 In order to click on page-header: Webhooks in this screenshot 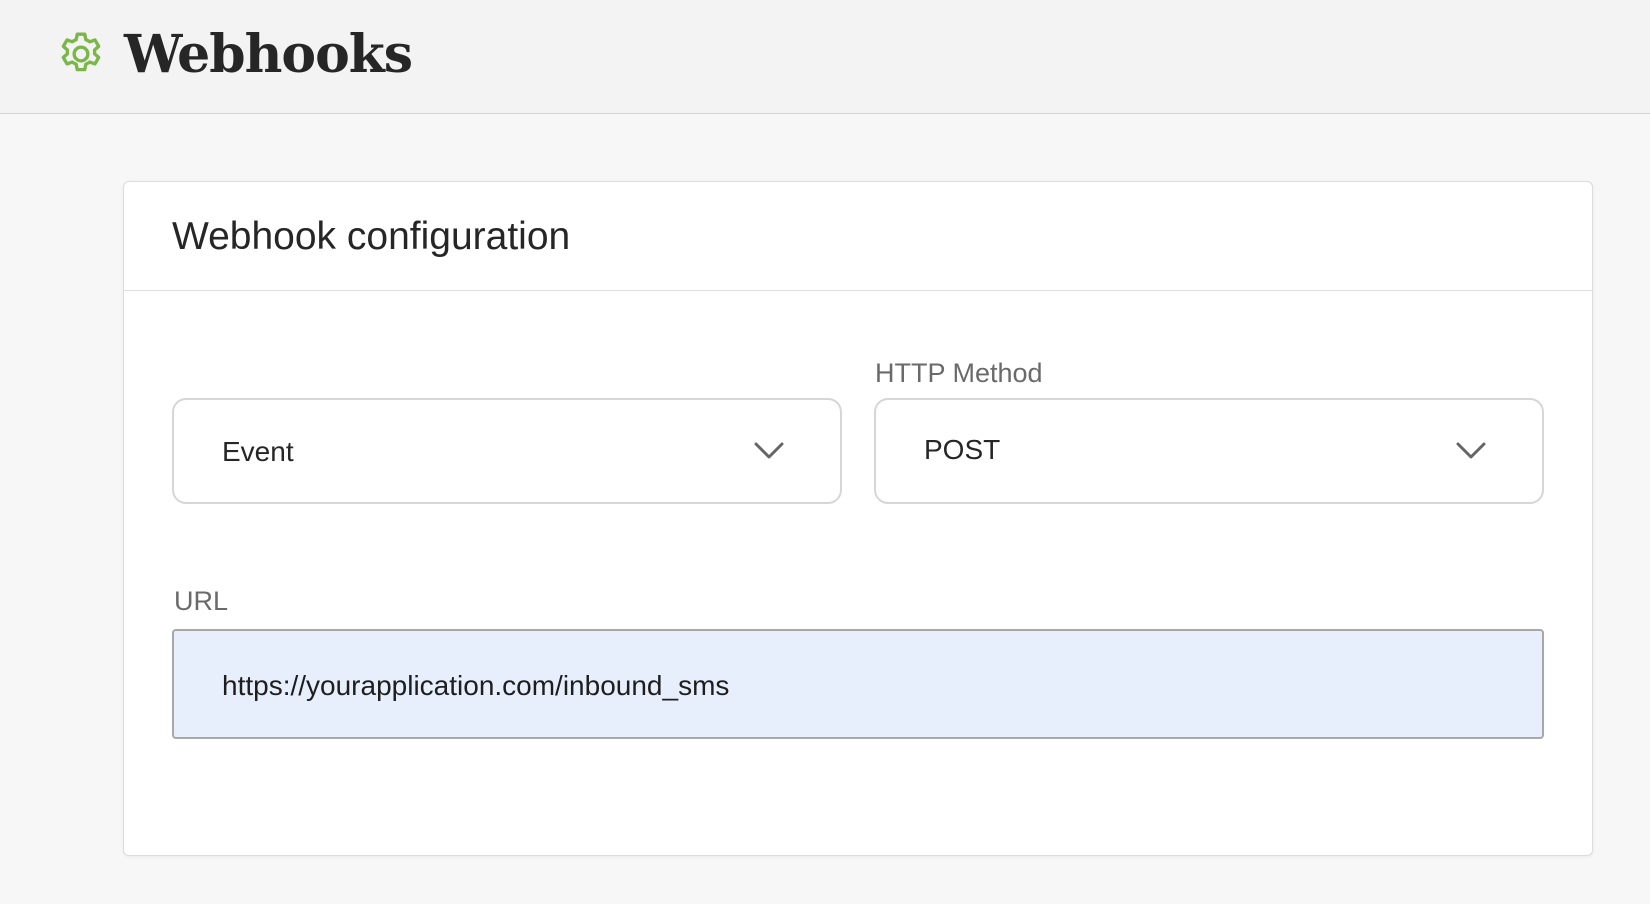, I will do `click(825, 57)`.